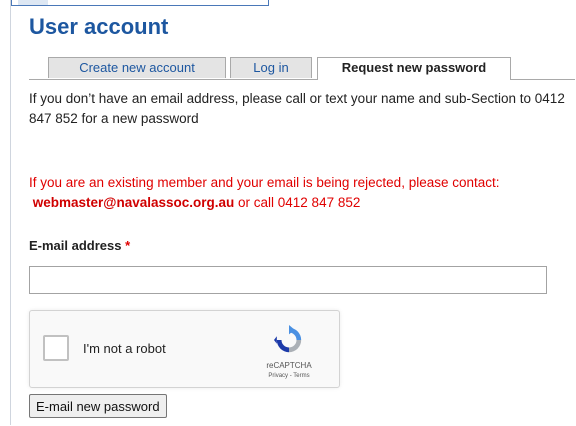 This screenshot has width=576, height=426. What do you see at coordinates (140, 3) in the screenshot?
I see `top-strip` at bounding box center [140, 3].